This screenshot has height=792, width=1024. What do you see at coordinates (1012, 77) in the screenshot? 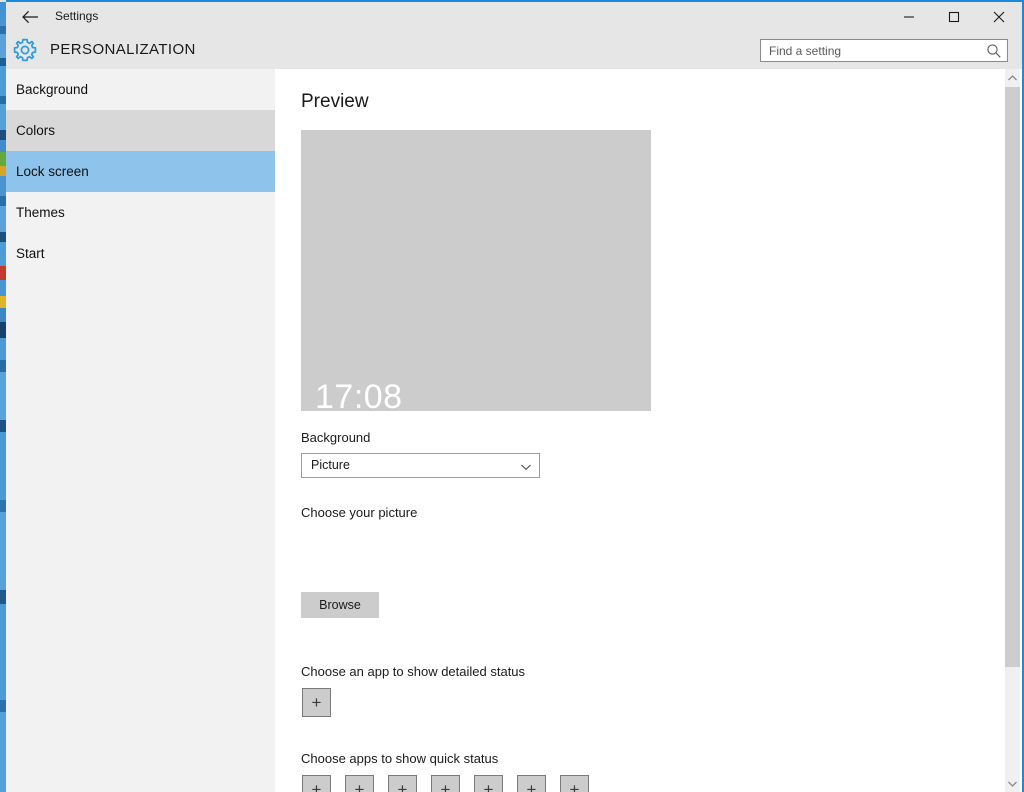
I see `scroll-up-arrow-icon` at bounding box center [1012, 77].